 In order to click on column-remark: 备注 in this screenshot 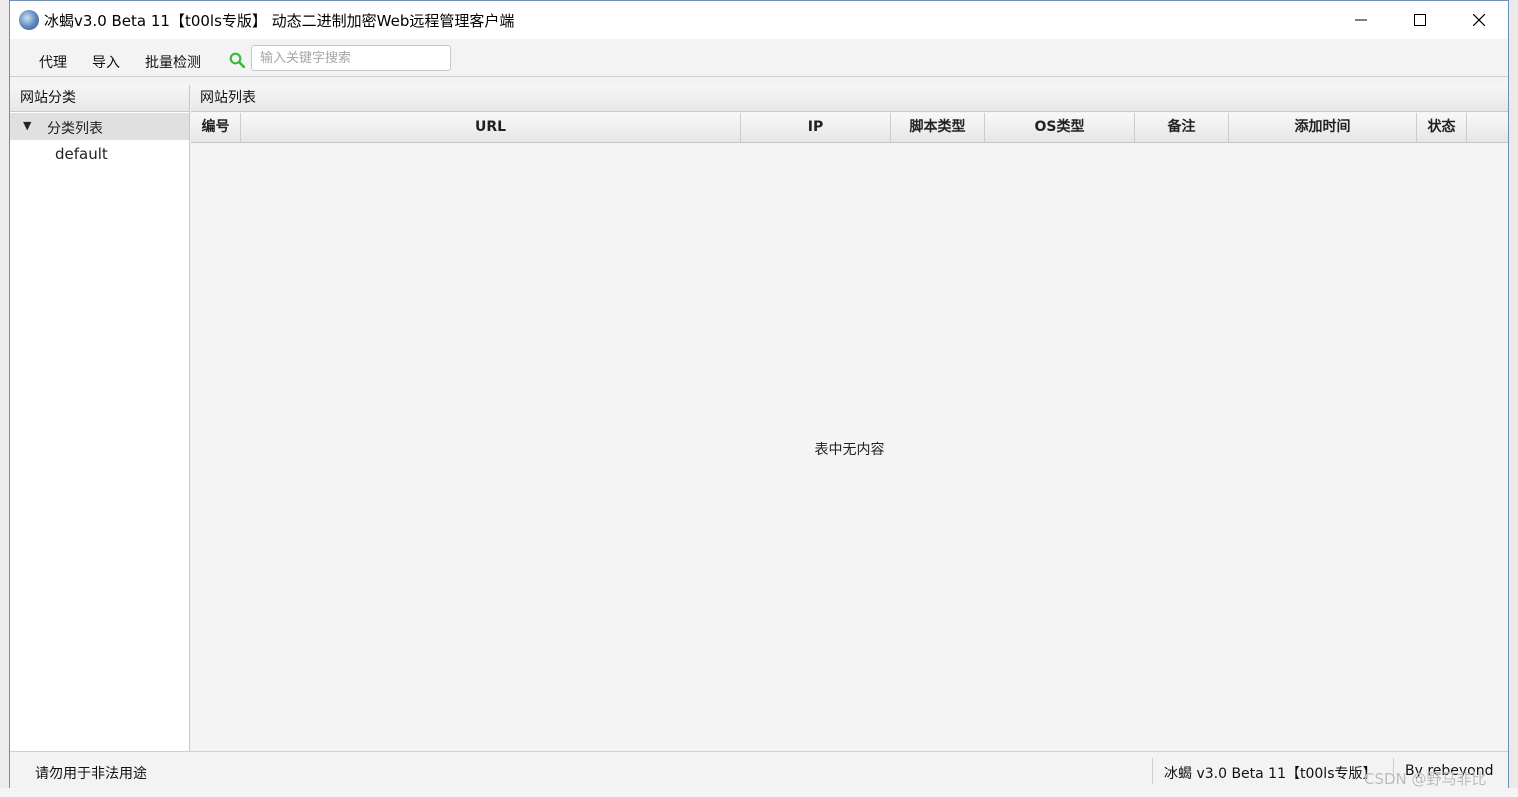, I will do `click(1182, 127)`.